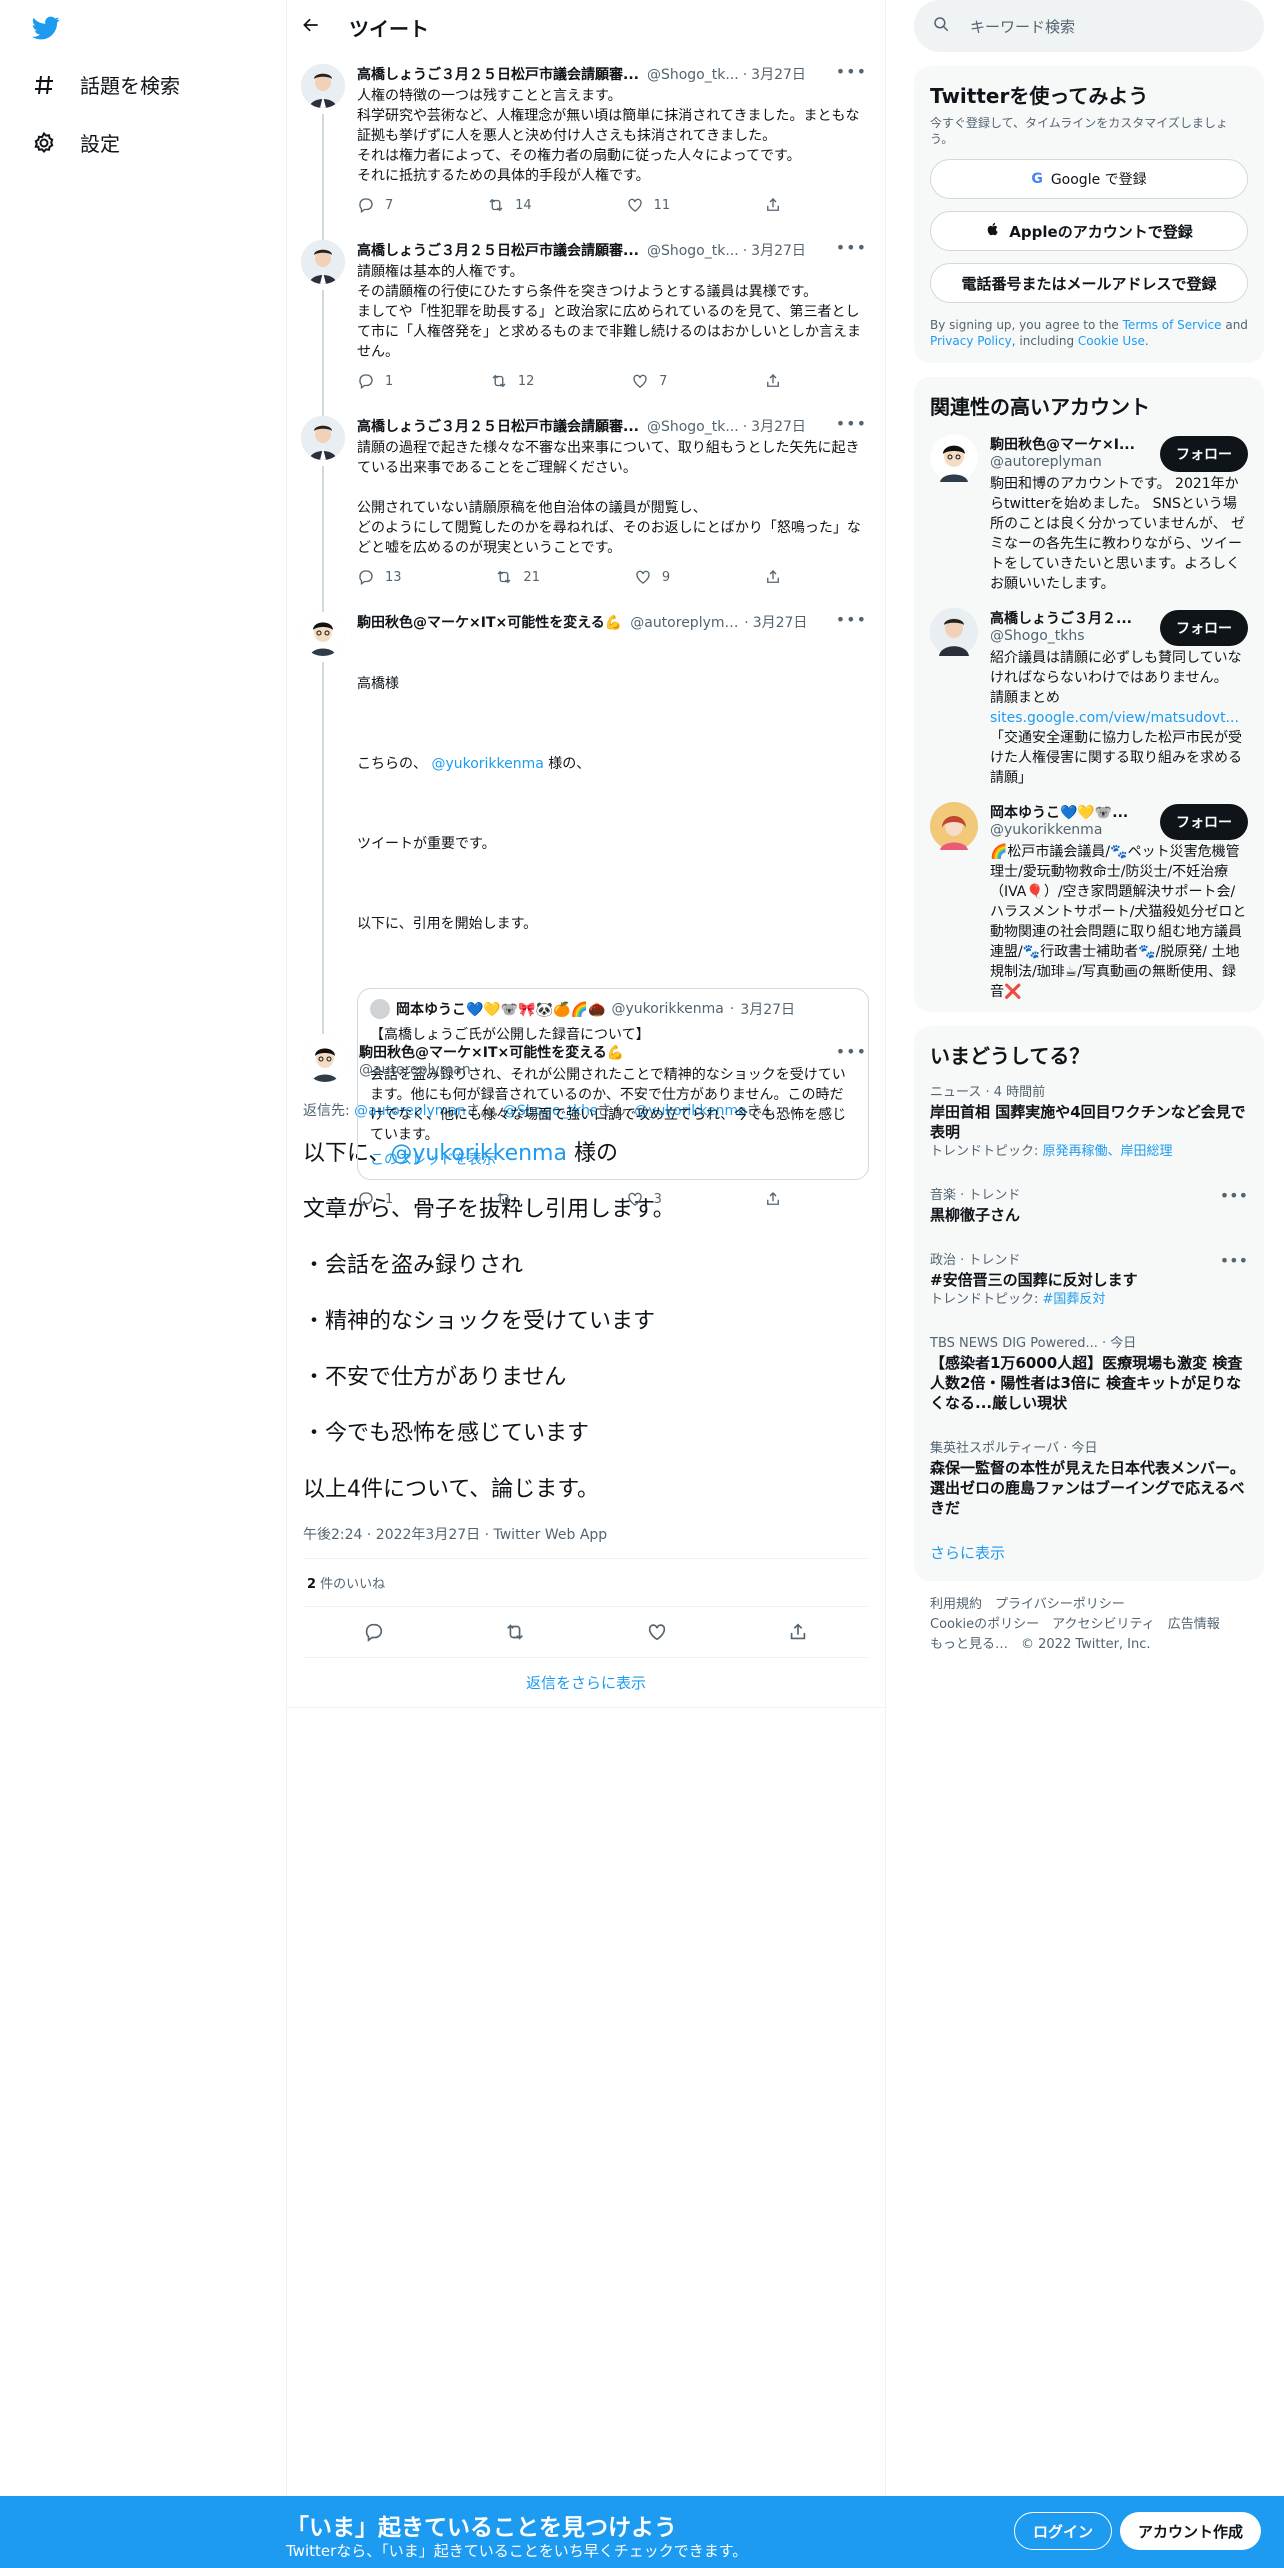 Image resolution: width=1284 pixels, height=2568 pixels. I want to click on retweet-button, so click(509, 1199).